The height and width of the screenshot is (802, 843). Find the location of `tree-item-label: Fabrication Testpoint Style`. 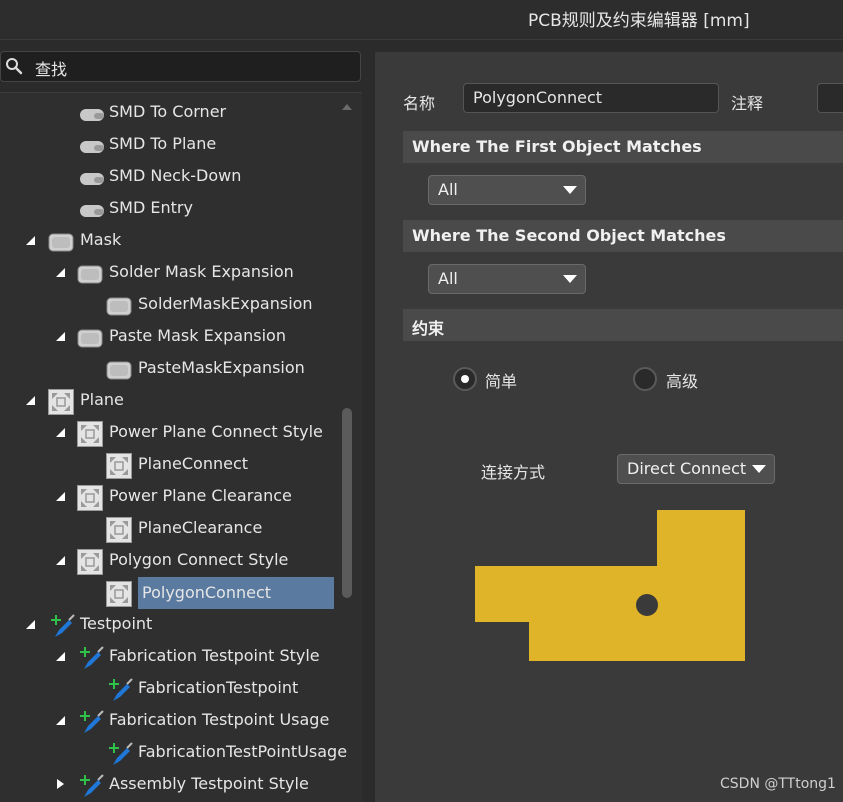

tree-item-label: Fabrication Testpoint Style is located at coordinates (214, 655).